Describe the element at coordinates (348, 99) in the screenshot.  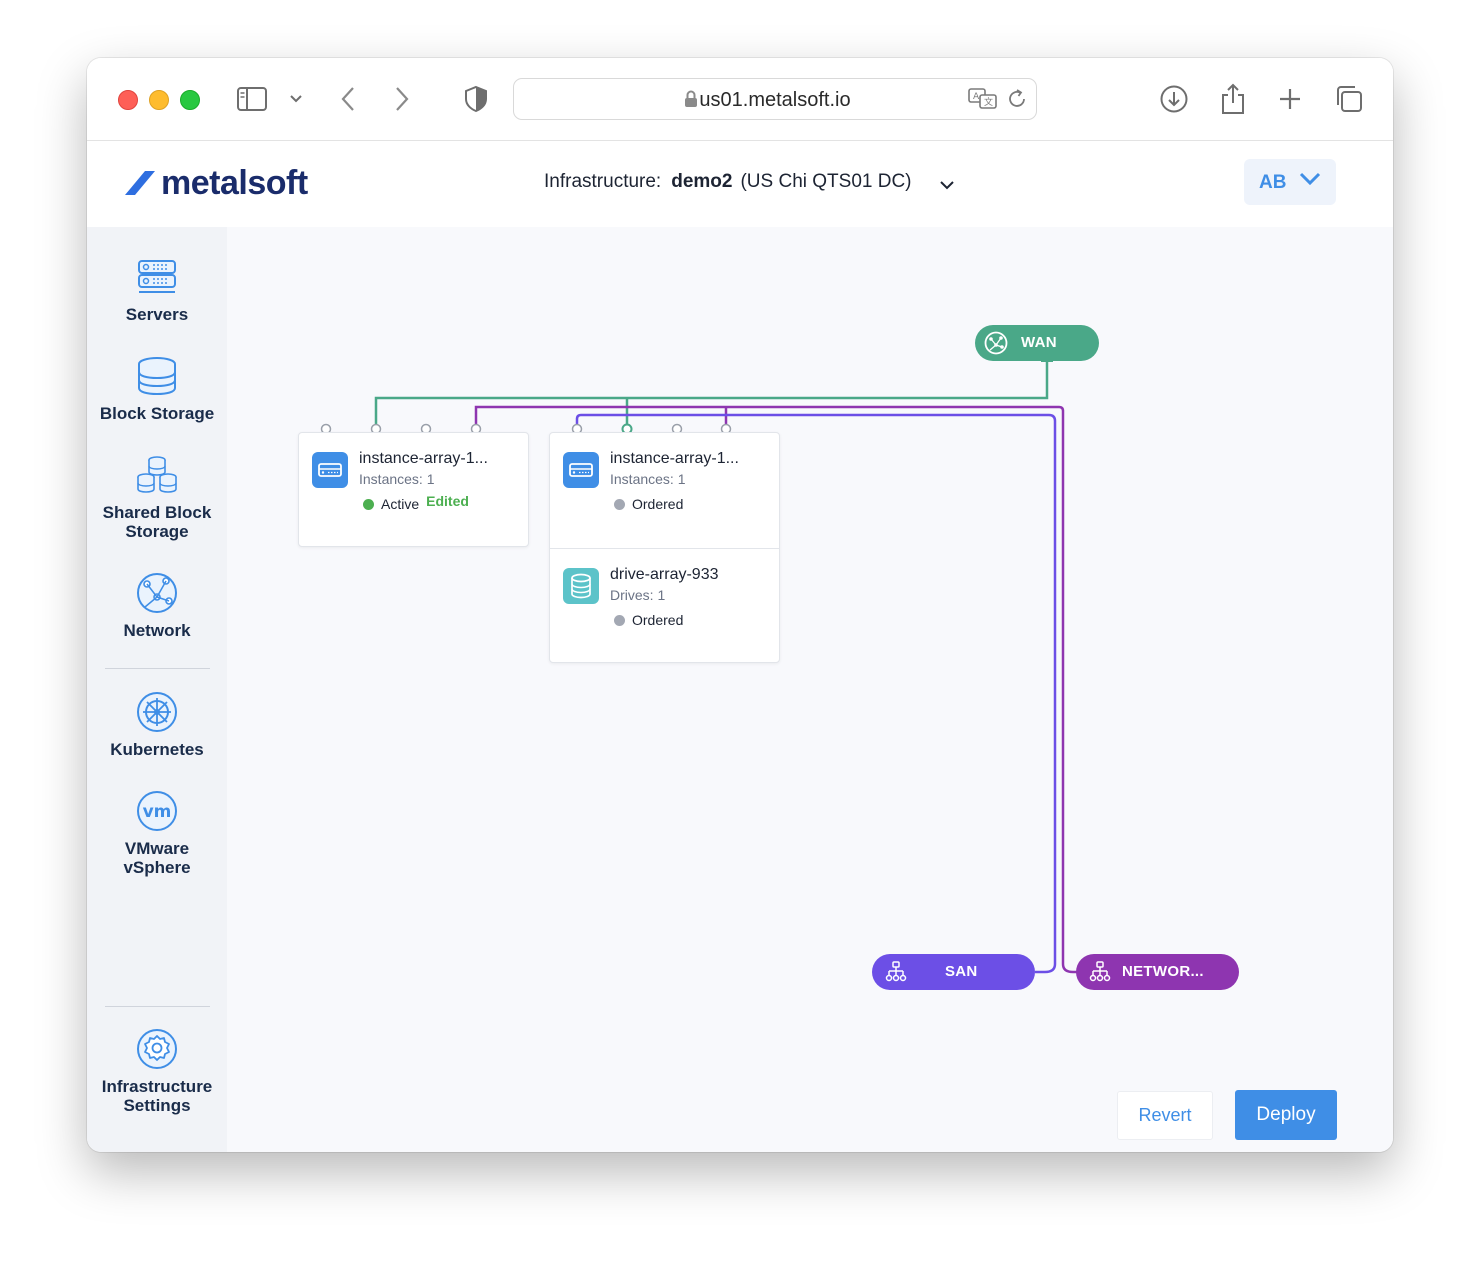
I see `back-icon` at that location.